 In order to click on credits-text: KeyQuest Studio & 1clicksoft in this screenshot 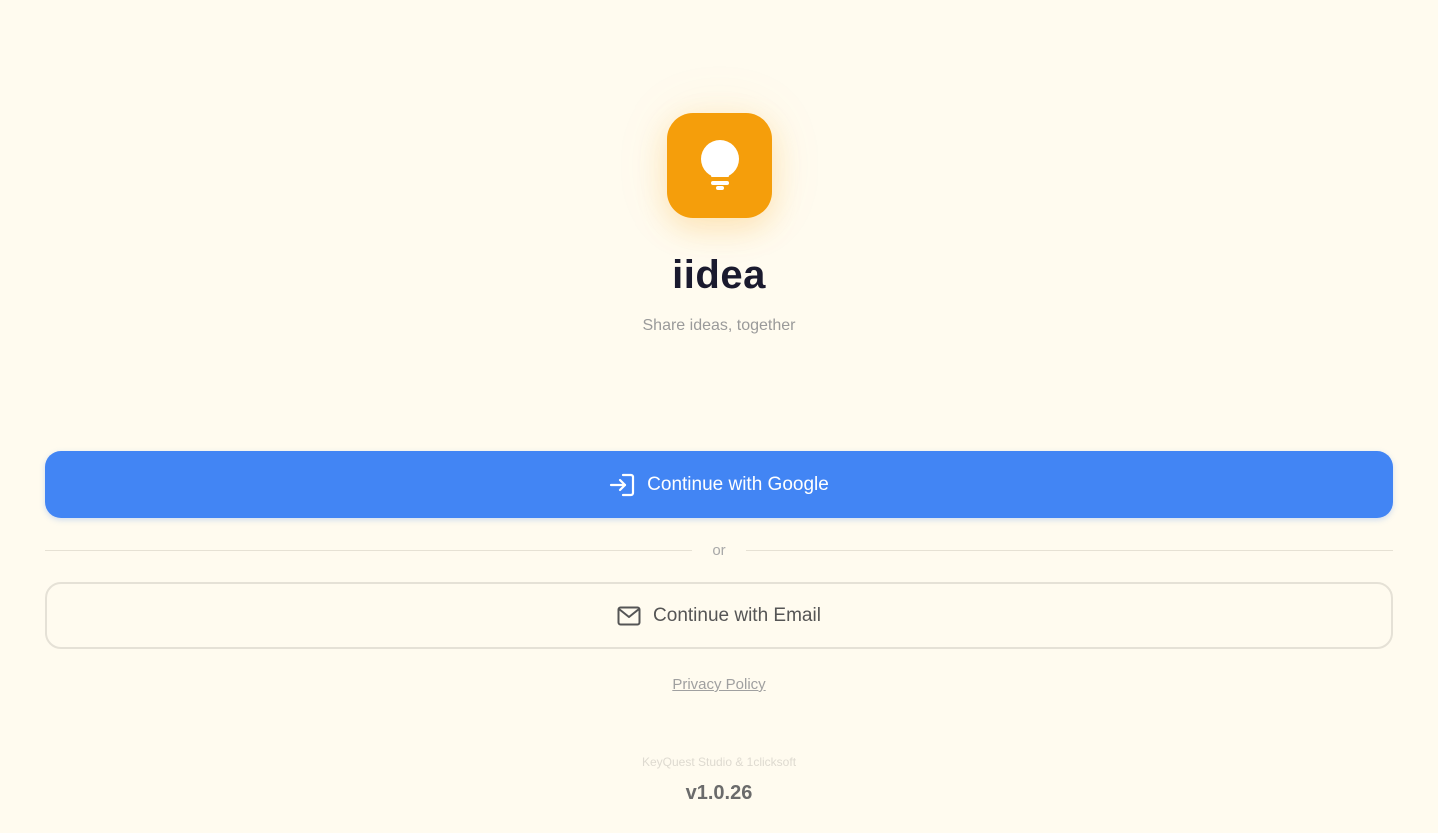, I will do `click(719, 762)`.